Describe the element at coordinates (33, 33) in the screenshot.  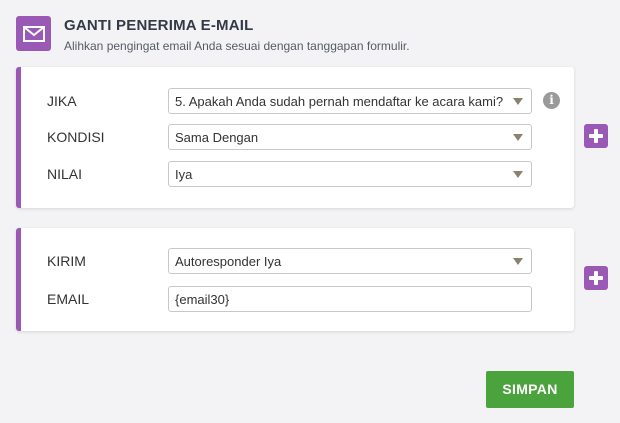
I see `envelope-icon` at that location.